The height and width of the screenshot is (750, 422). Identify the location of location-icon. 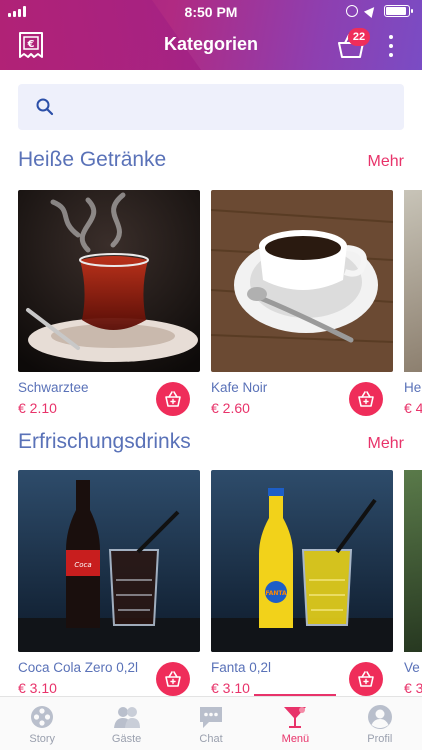
(371, 11).